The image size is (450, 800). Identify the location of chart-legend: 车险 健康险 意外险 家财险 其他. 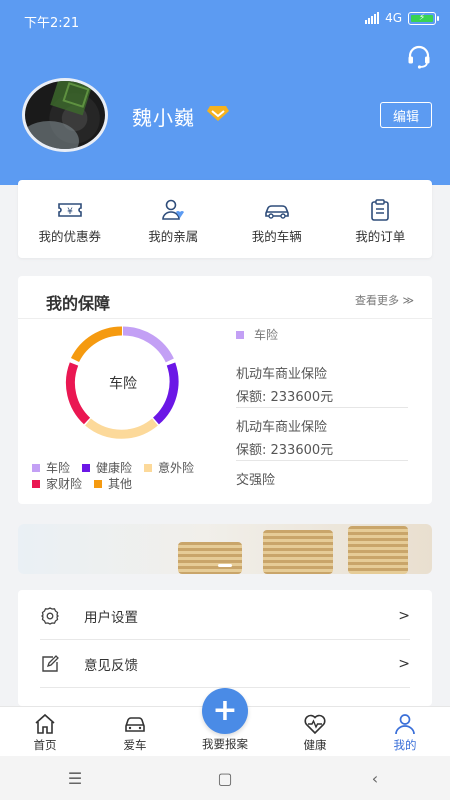
(132, 476).